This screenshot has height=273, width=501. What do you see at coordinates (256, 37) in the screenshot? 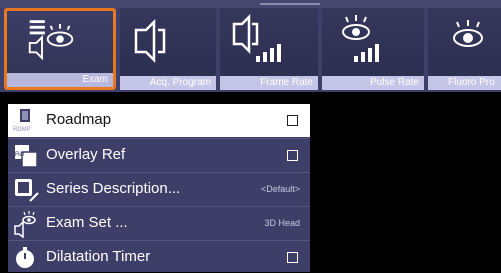
I see `frame-rate-icon` at bounding box center [256, 37].